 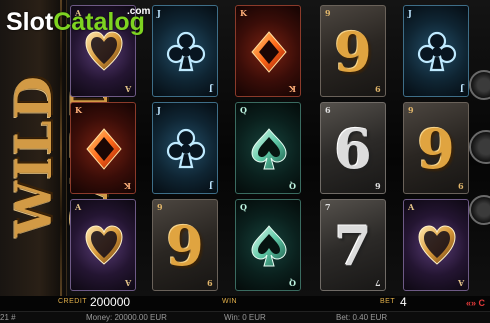 What do you see at coordinates (61, 156) in the screenshot?
I see `game-side-title: WILD CARD` at bounding box center [61, 156].